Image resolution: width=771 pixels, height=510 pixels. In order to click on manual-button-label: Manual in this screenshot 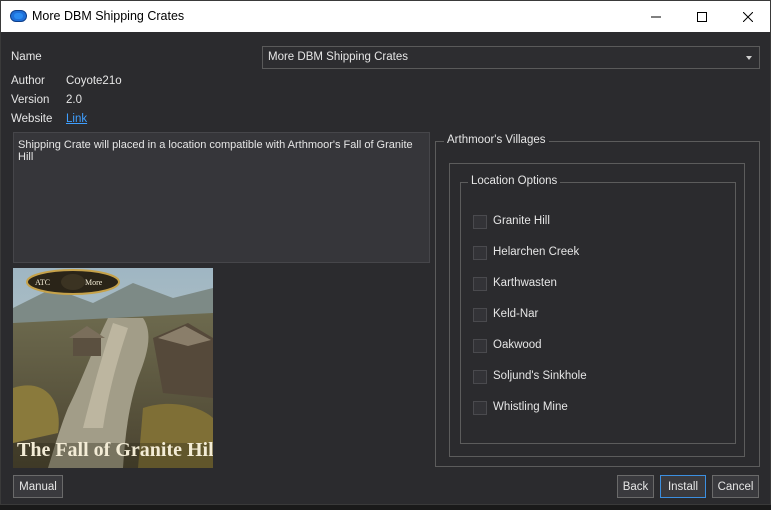, I will do `click(38, 486)`.